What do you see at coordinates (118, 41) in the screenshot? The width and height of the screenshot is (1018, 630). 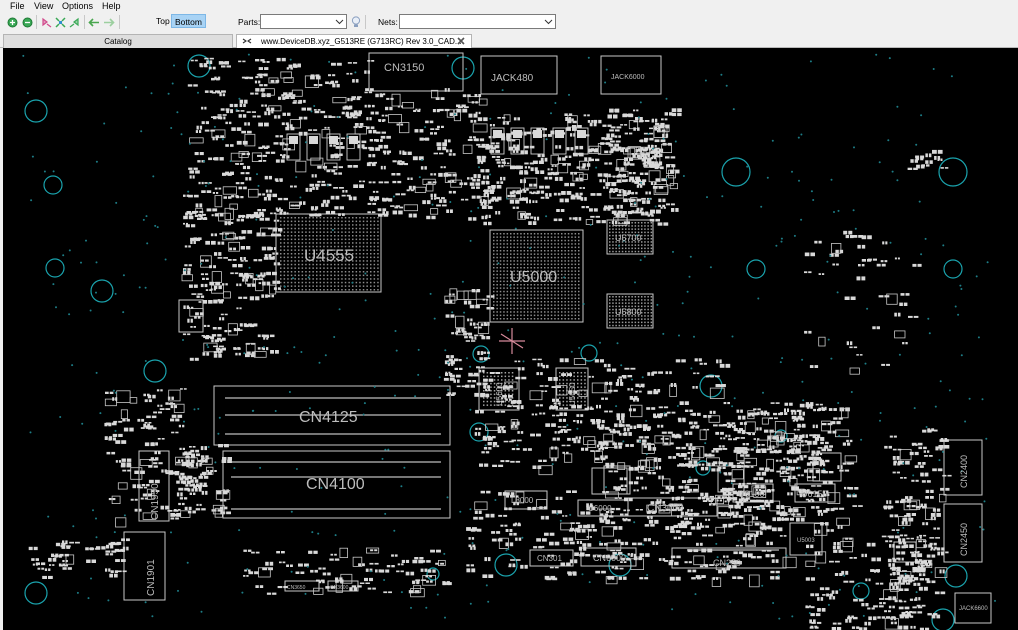 I see `tab-catalog: Catalog` at bounding box center [118, 41].